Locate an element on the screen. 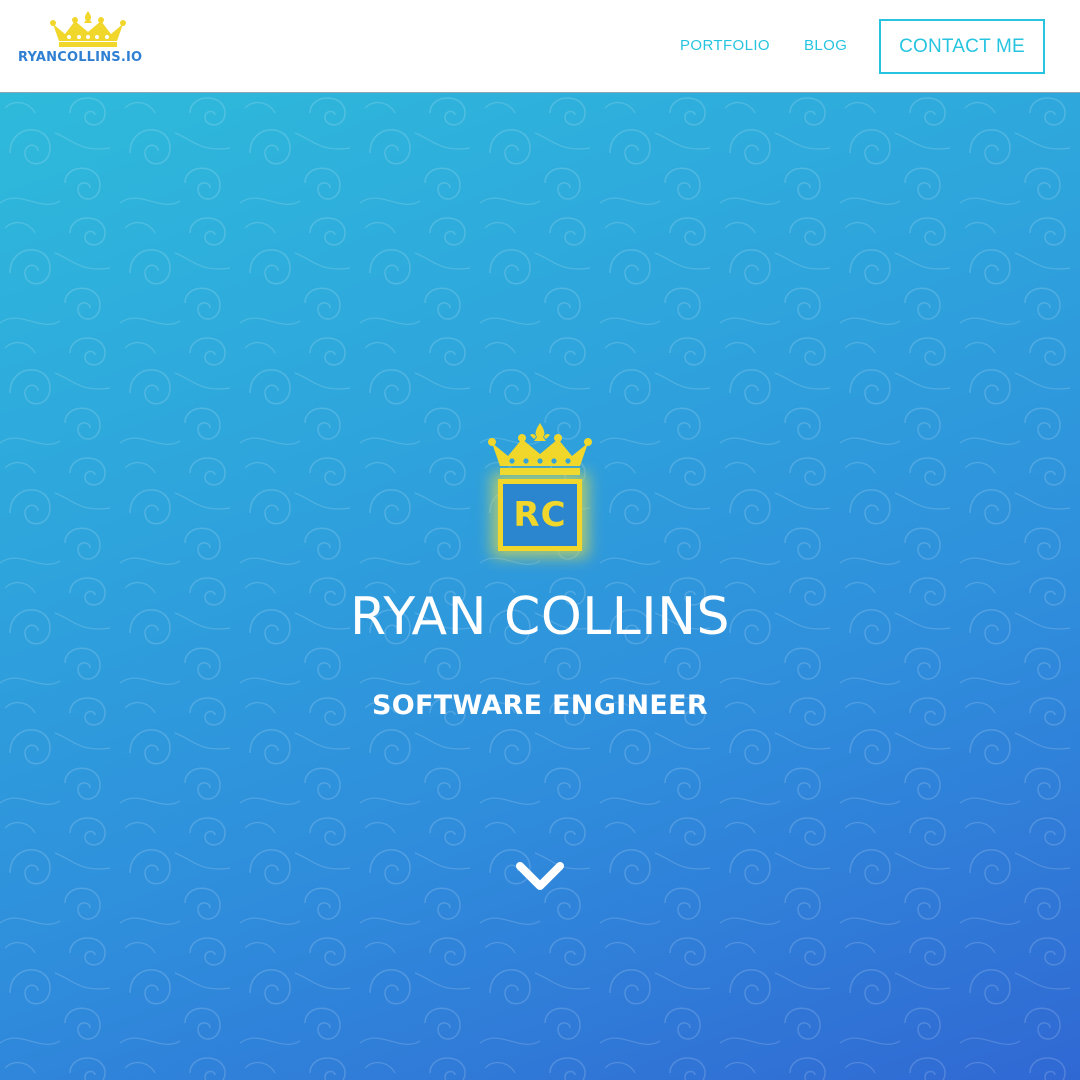  scroll-down-button is located at coordinates (540, 878).